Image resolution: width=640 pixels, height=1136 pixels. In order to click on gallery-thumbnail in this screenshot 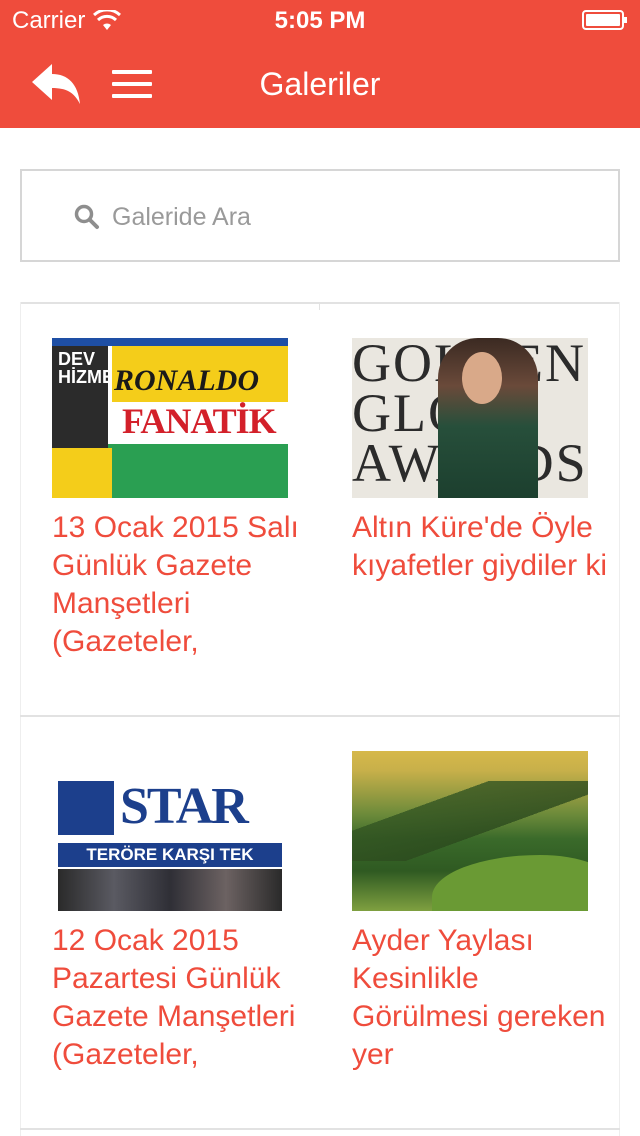, I will do `click(470, 831)`.